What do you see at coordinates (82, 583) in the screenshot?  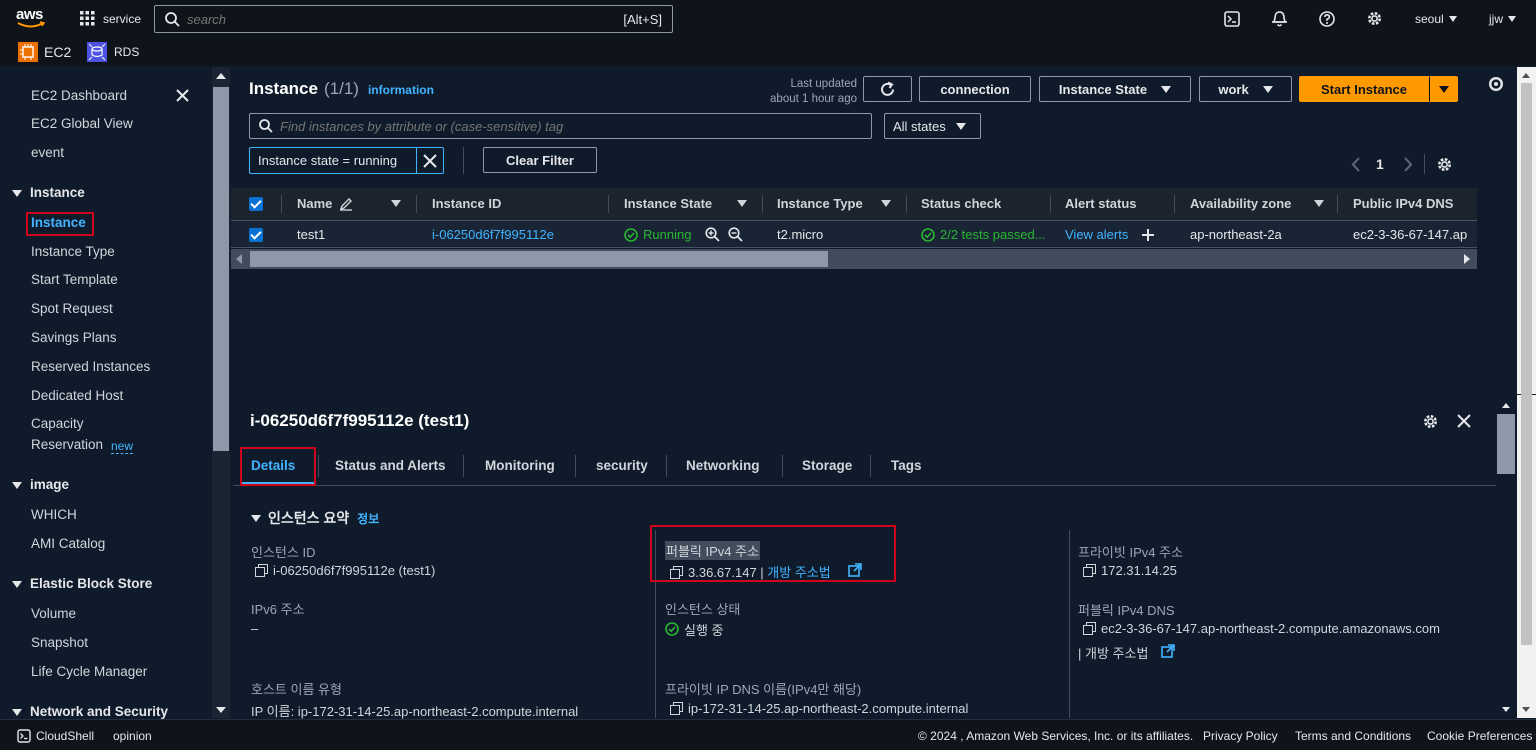 I see `sidebar-section-ebs: Elastic Block Store` at bounding box center [82, 583].